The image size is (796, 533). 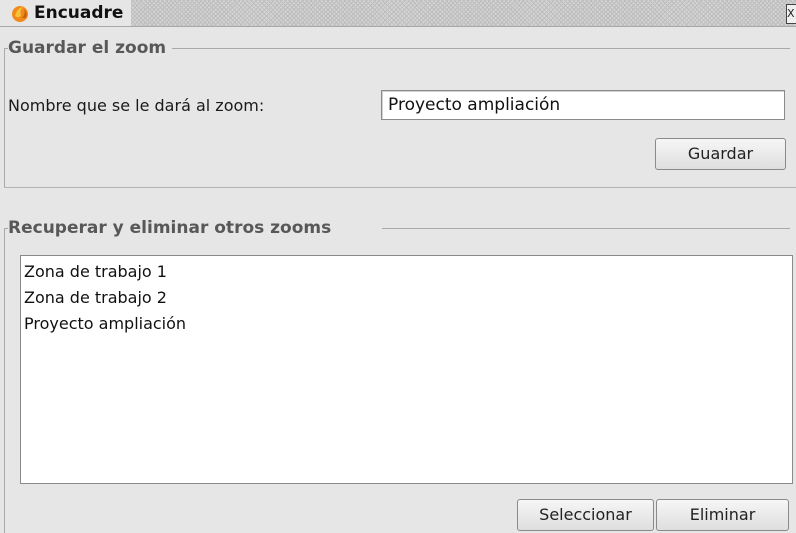 What do you see at coordinates (470, 48) in the screenshot?
I see `save-group-border-top-right` at bounding box center [470, 48].